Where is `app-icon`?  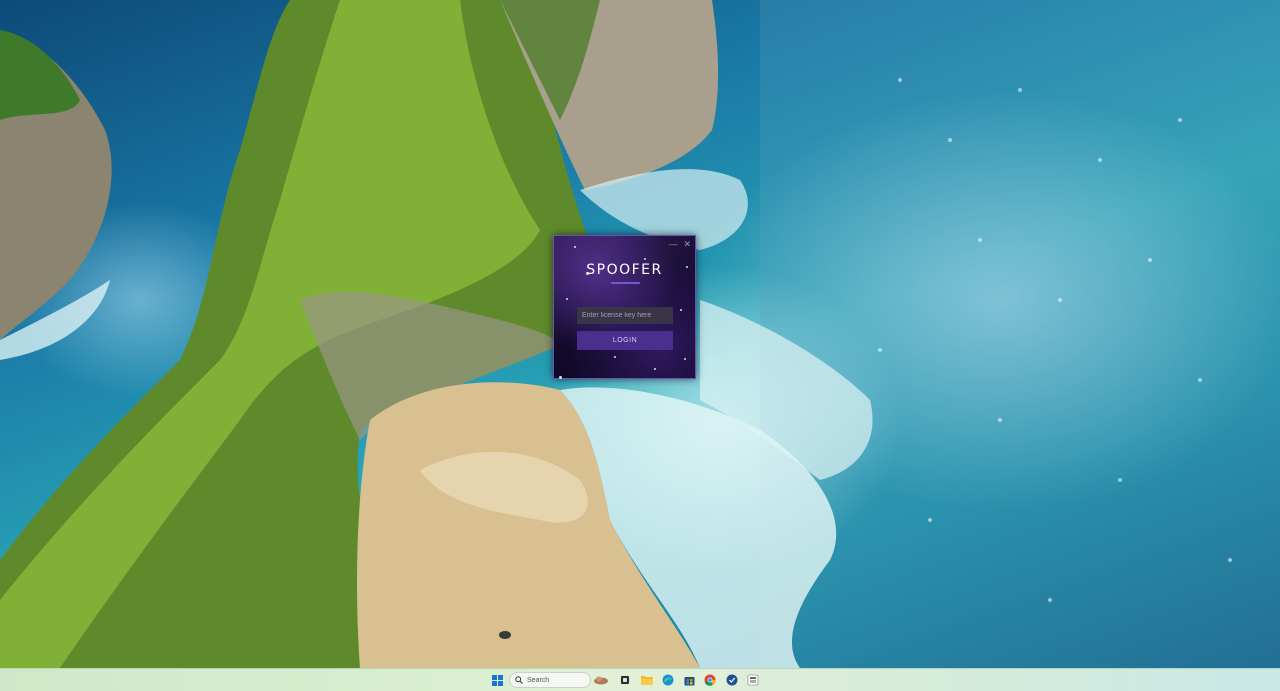 app-icon is located at coordinates (732, 680).